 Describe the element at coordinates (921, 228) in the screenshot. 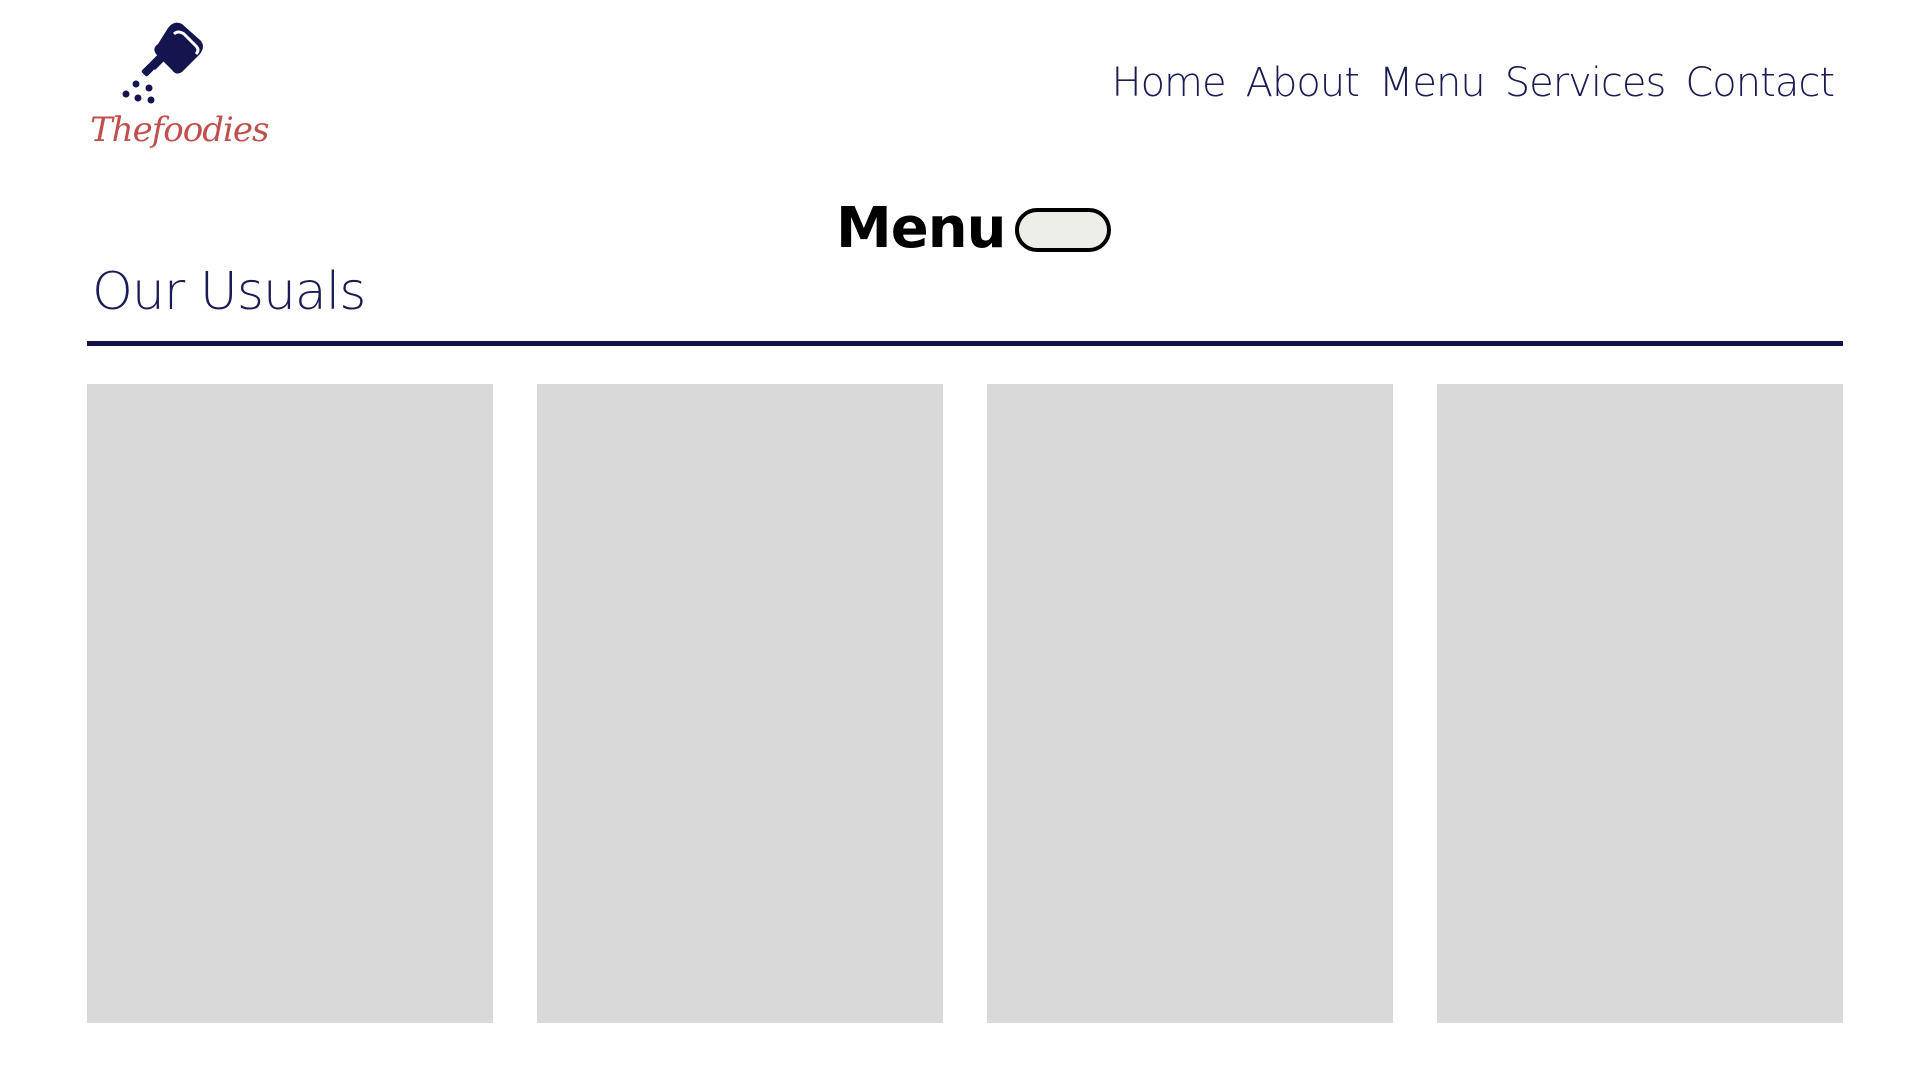

I see `page-title: Menu` at that location.